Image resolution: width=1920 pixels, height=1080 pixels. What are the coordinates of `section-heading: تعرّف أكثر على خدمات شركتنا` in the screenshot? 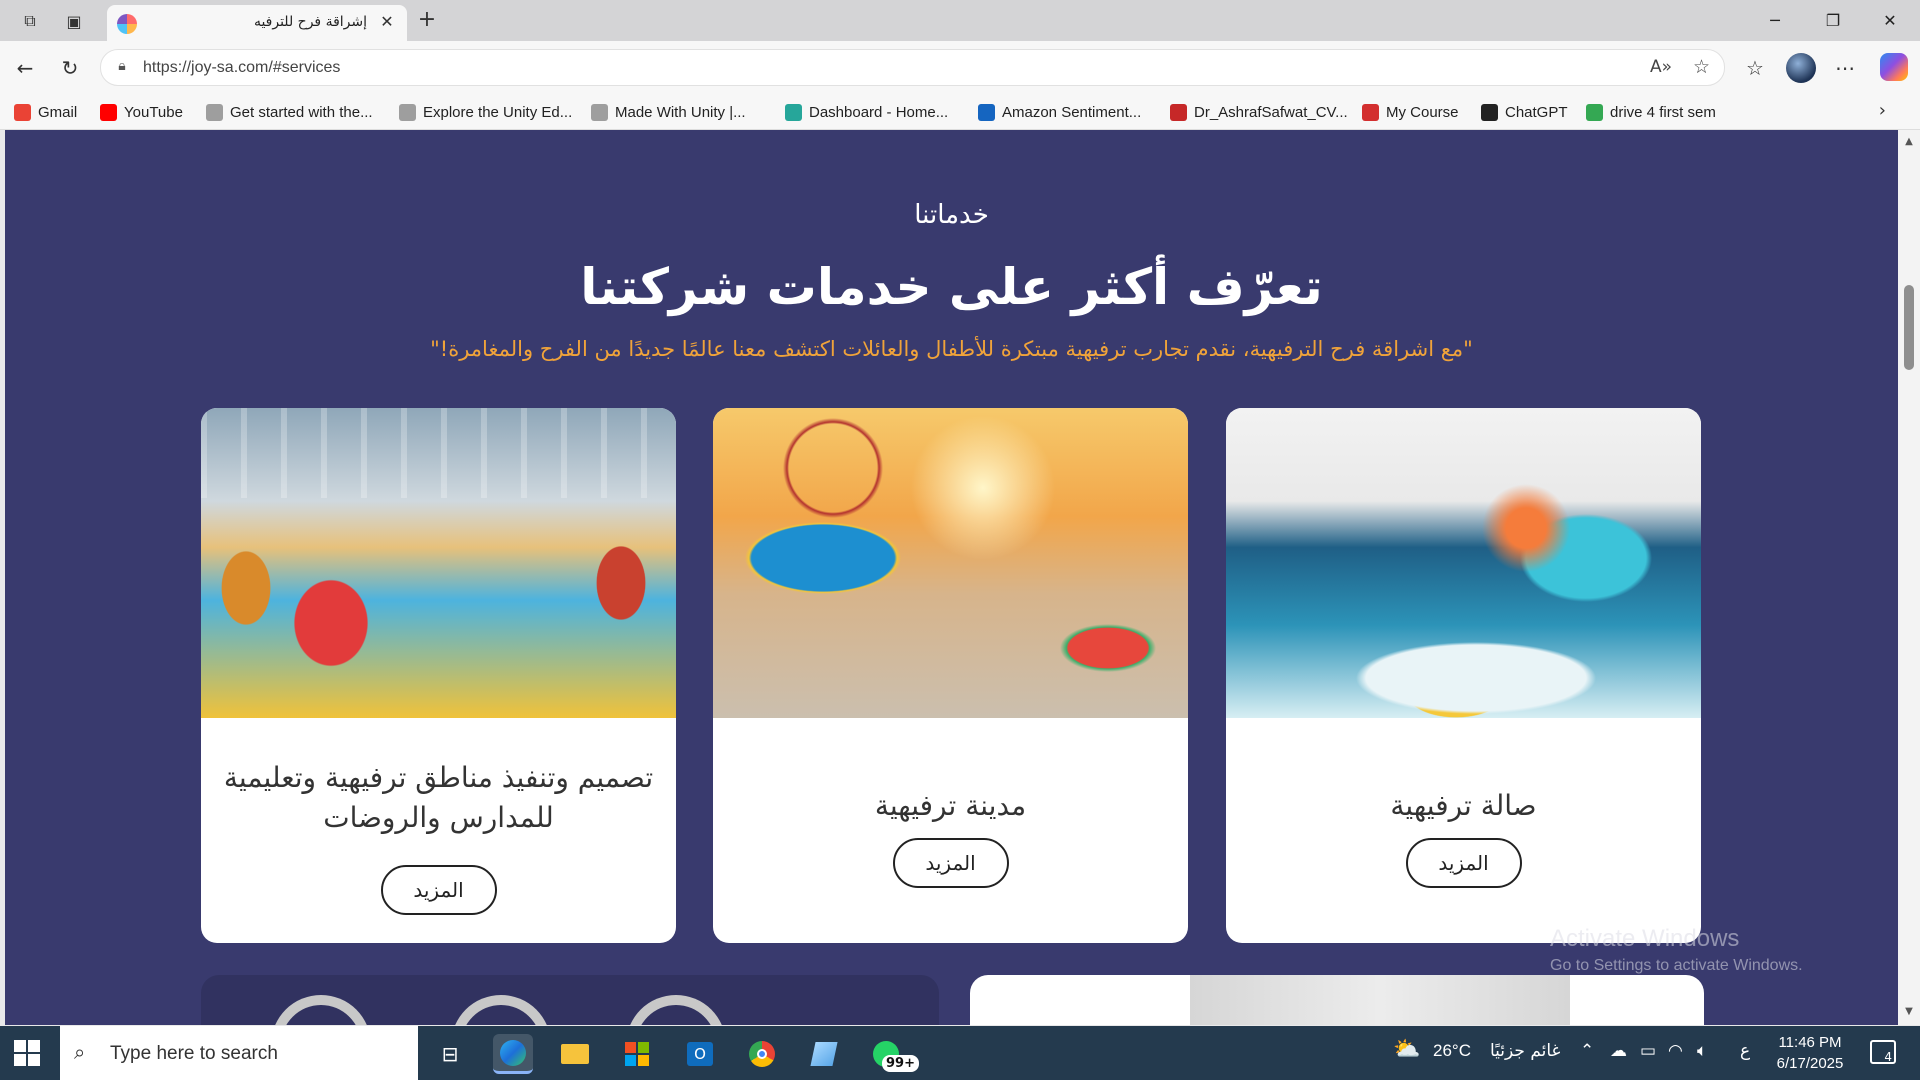 It's located at (951, 287).